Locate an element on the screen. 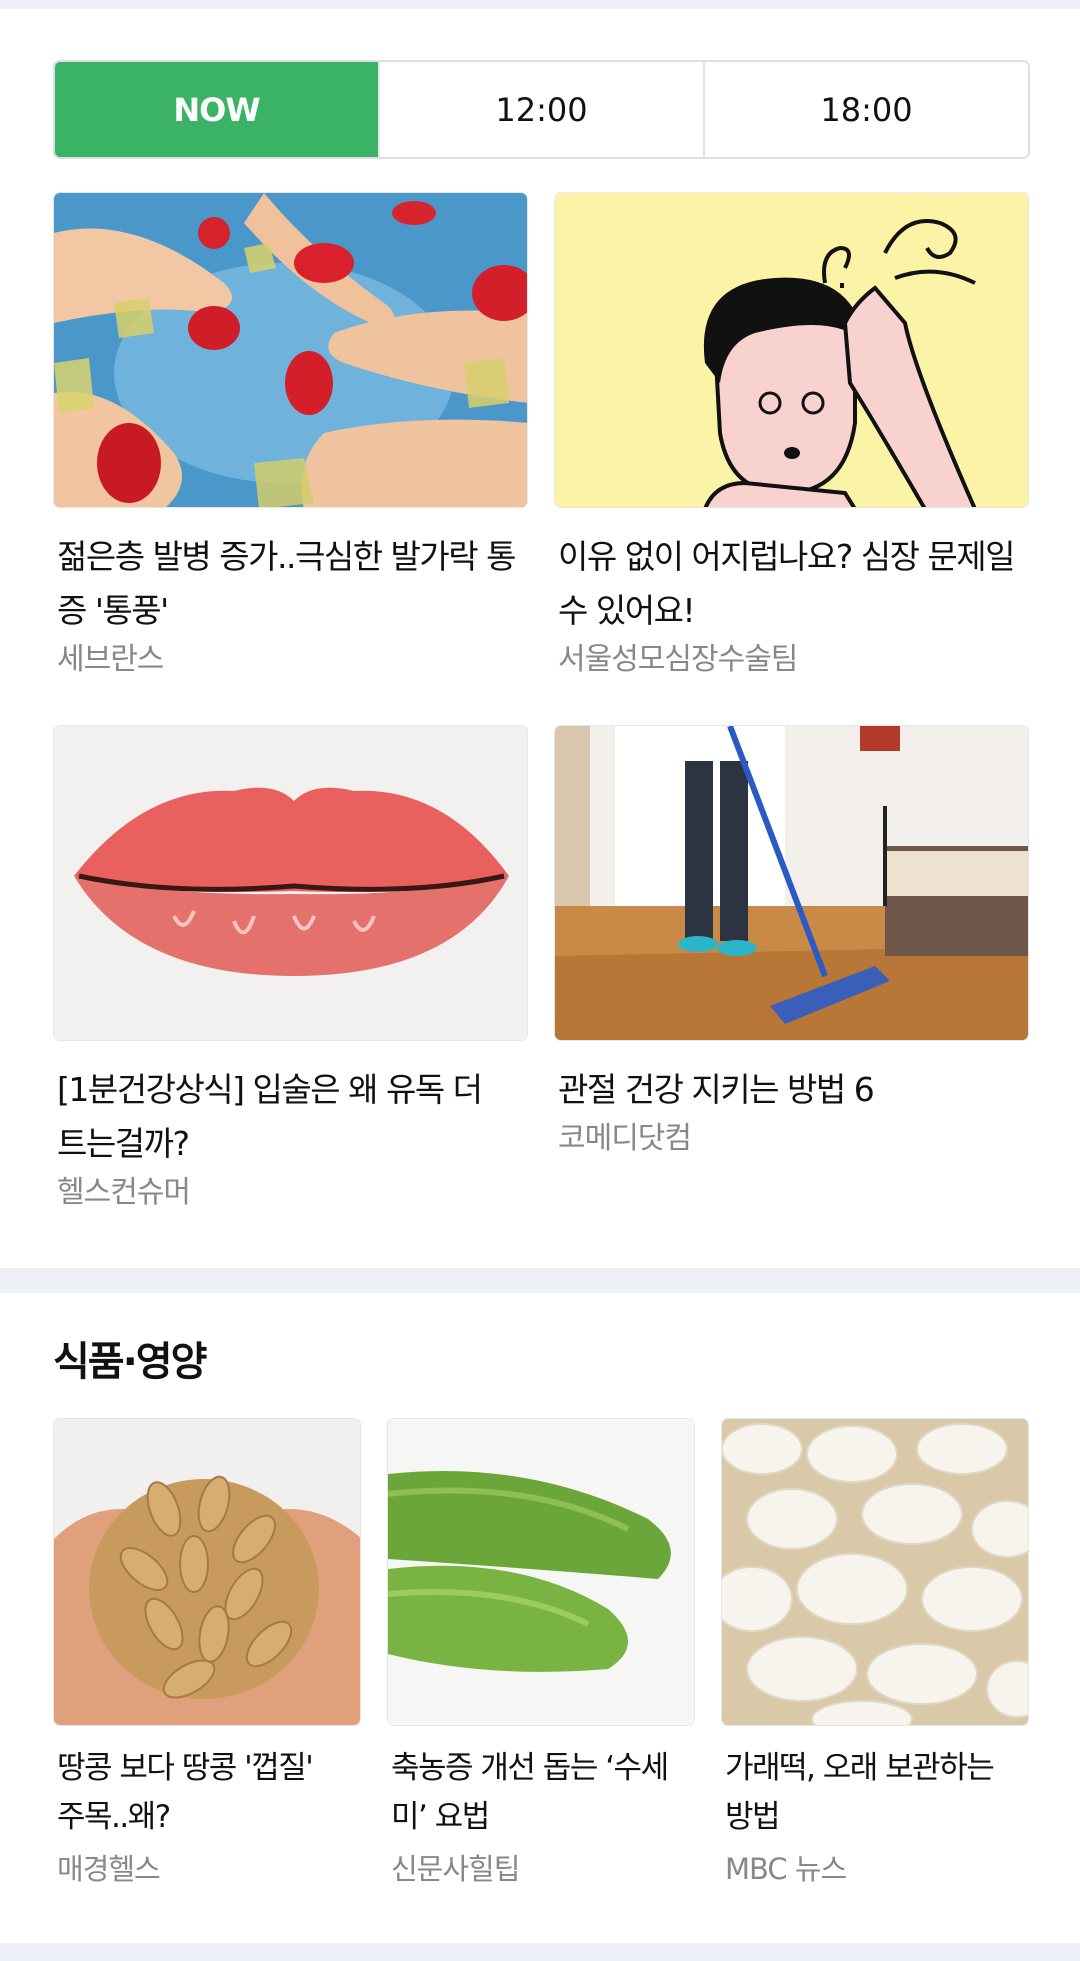 The height and width of the screenshot is (1961, 1080). peanuts-image is located at coordinates (207, 1572).